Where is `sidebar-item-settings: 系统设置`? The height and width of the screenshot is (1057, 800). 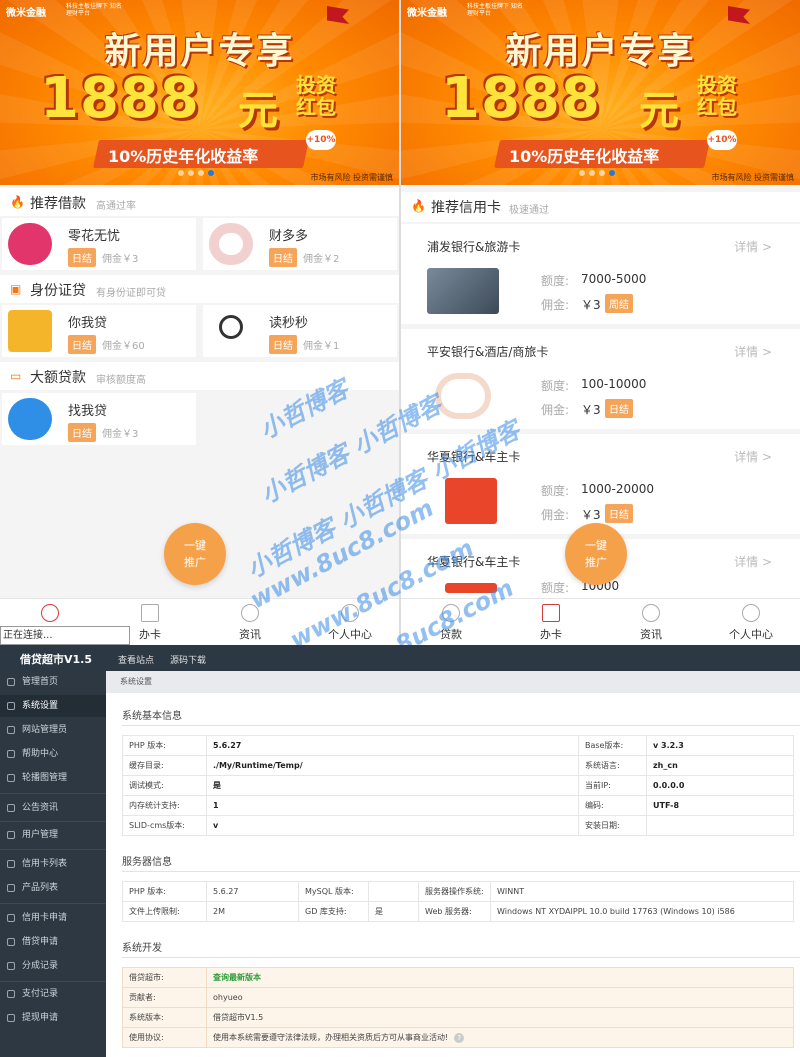
sidebar-item-settings: 系统设置 is located at coordinates (53, 706).